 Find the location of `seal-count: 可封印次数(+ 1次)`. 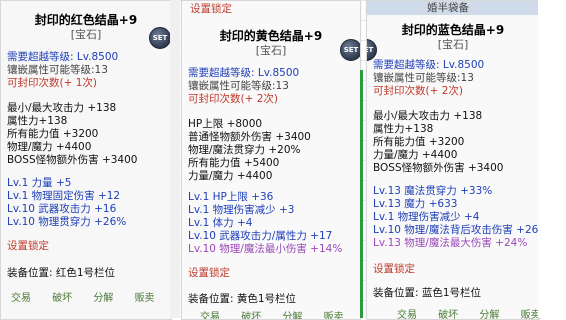

seal-count: 可封印次数(+ 1次) is located at coordinates (52, 83).